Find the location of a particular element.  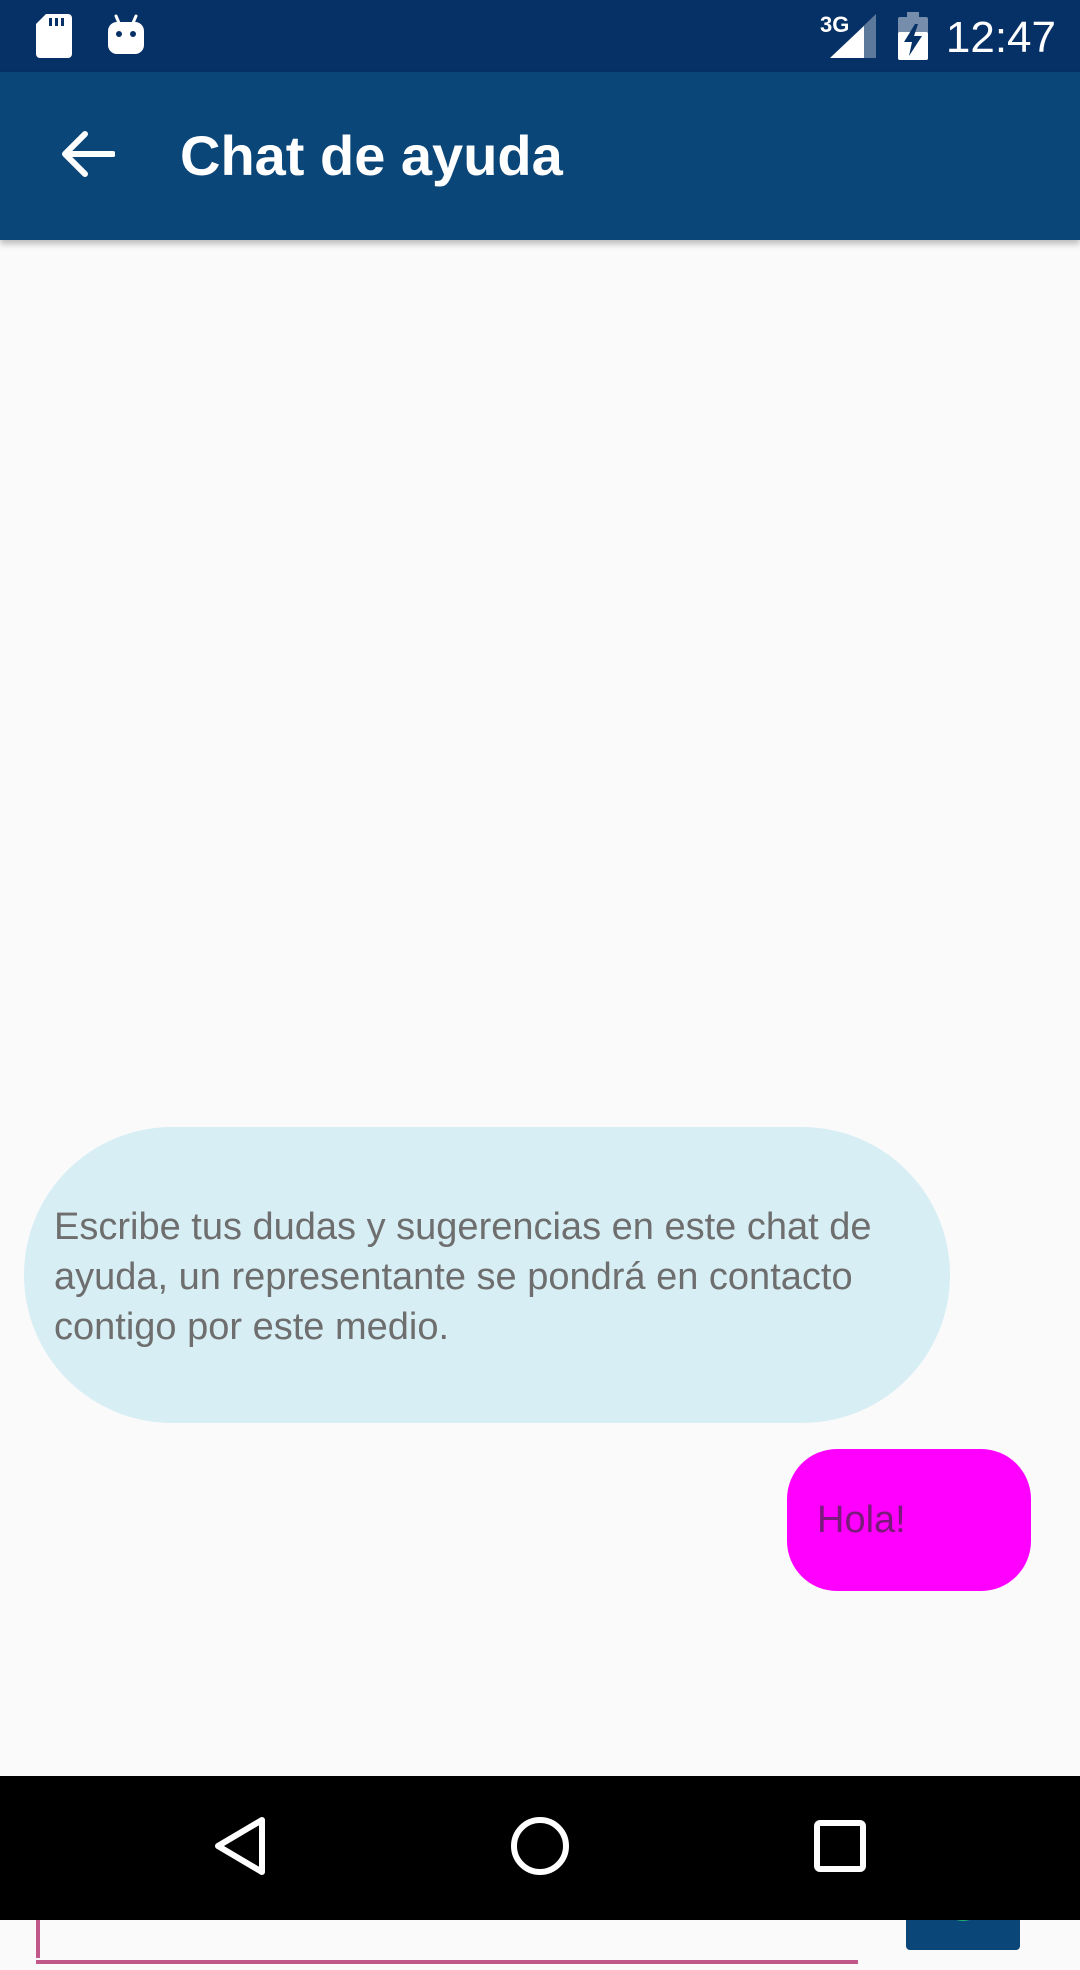

navigation-bar is located at coordinates (540, 1848).